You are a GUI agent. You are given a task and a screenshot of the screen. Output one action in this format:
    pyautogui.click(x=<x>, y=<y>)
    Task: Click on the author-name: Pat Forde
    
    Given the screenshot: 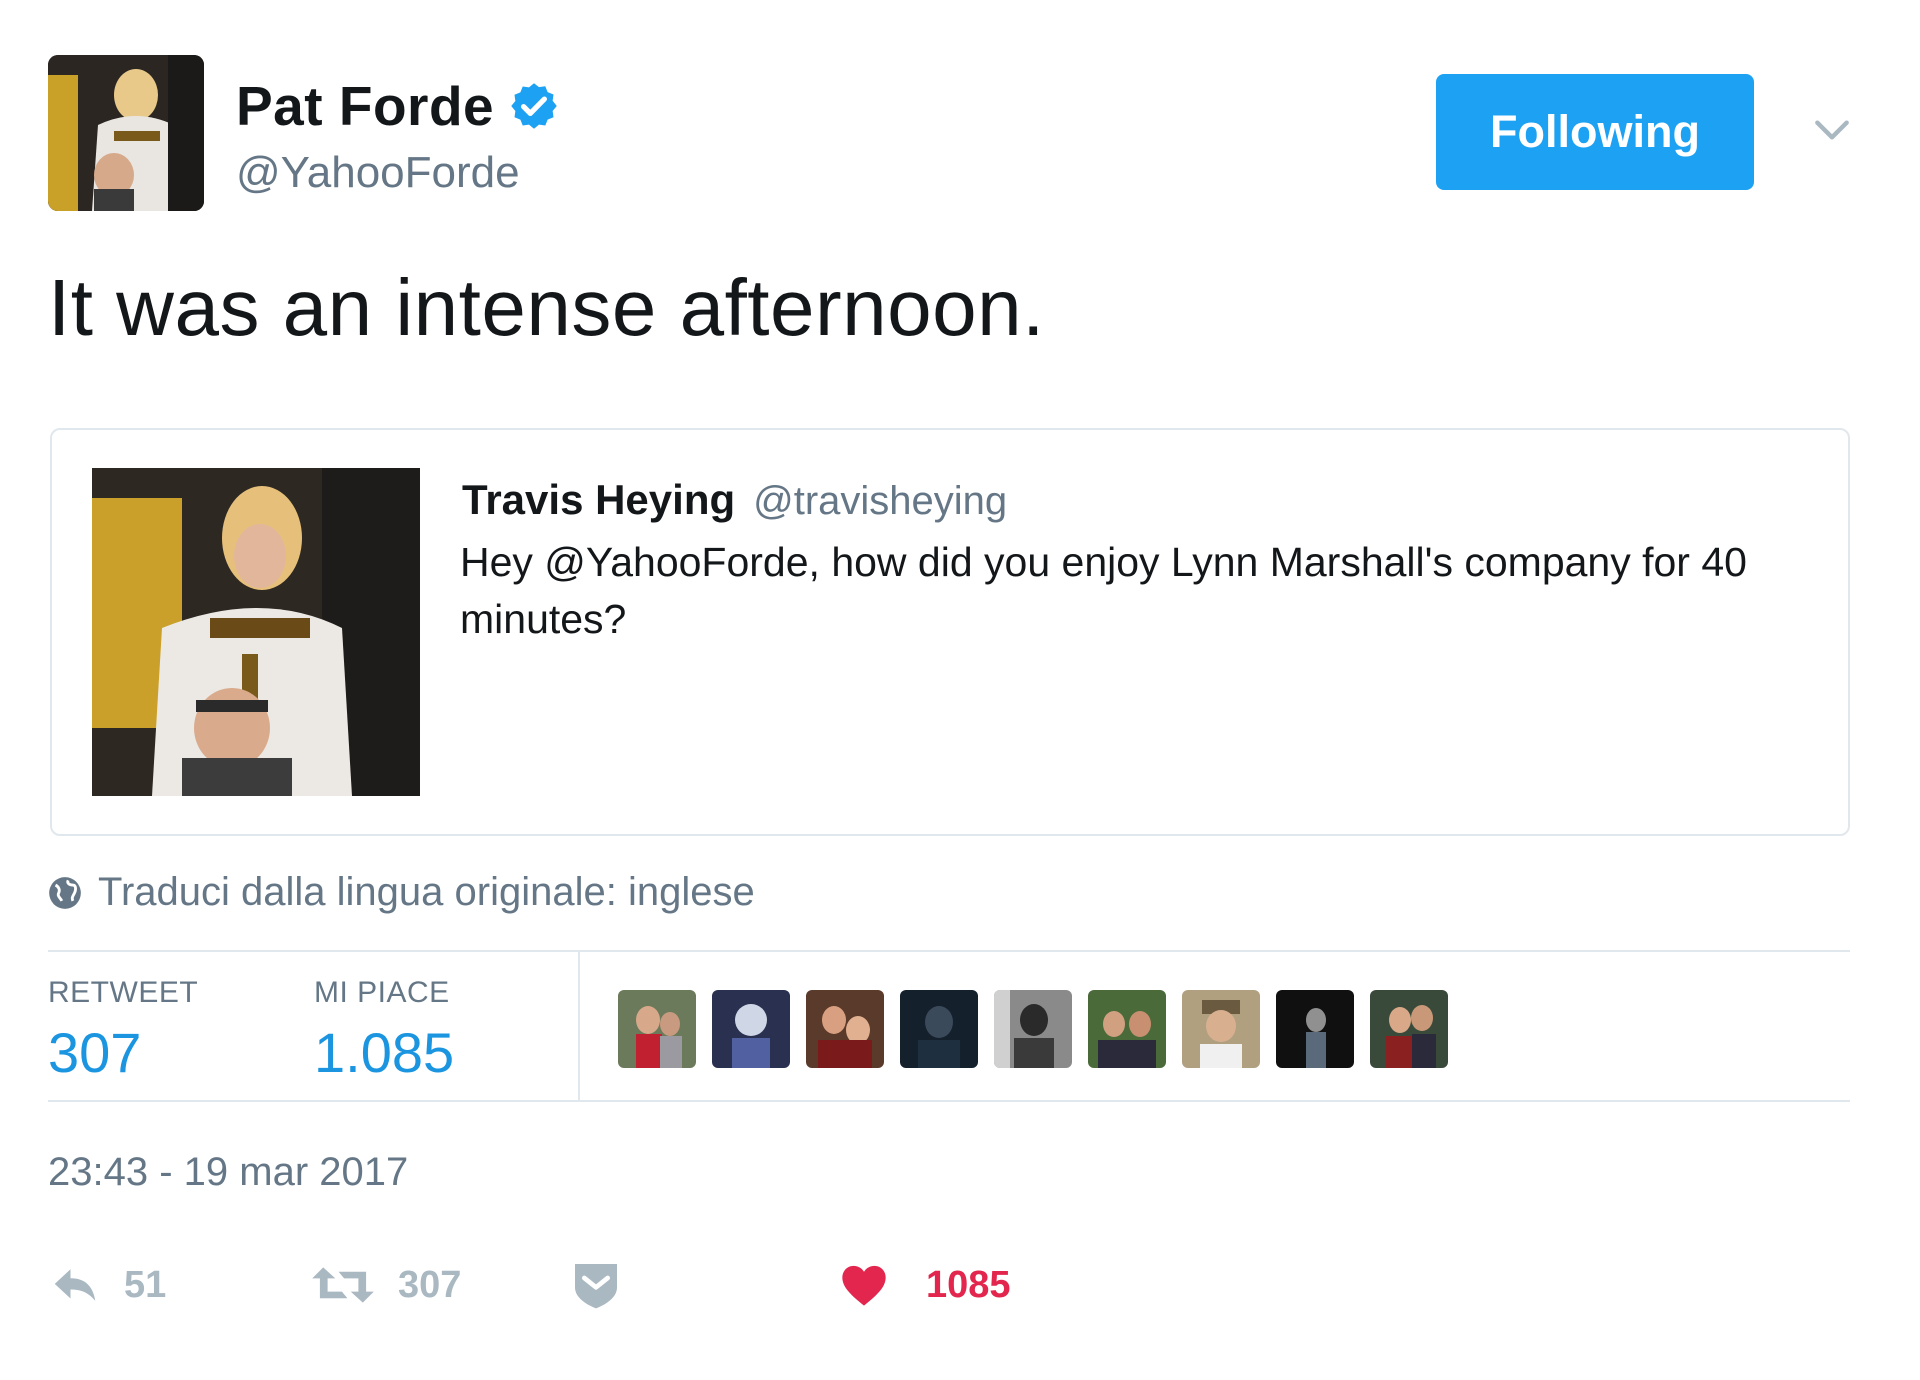 What is the action you would take?
    pyautogui.click(x=365, y=106)
    